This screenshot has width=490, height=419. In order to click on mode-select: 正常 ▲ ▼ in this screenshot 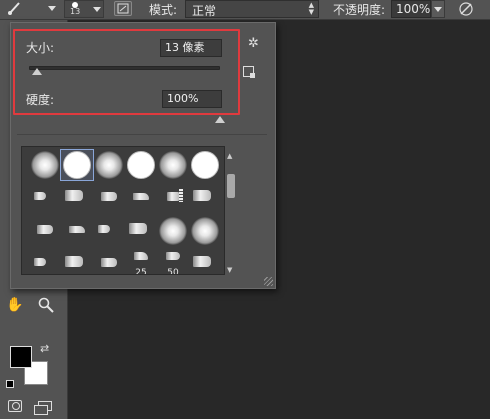, I will do `click(252, 9)`.